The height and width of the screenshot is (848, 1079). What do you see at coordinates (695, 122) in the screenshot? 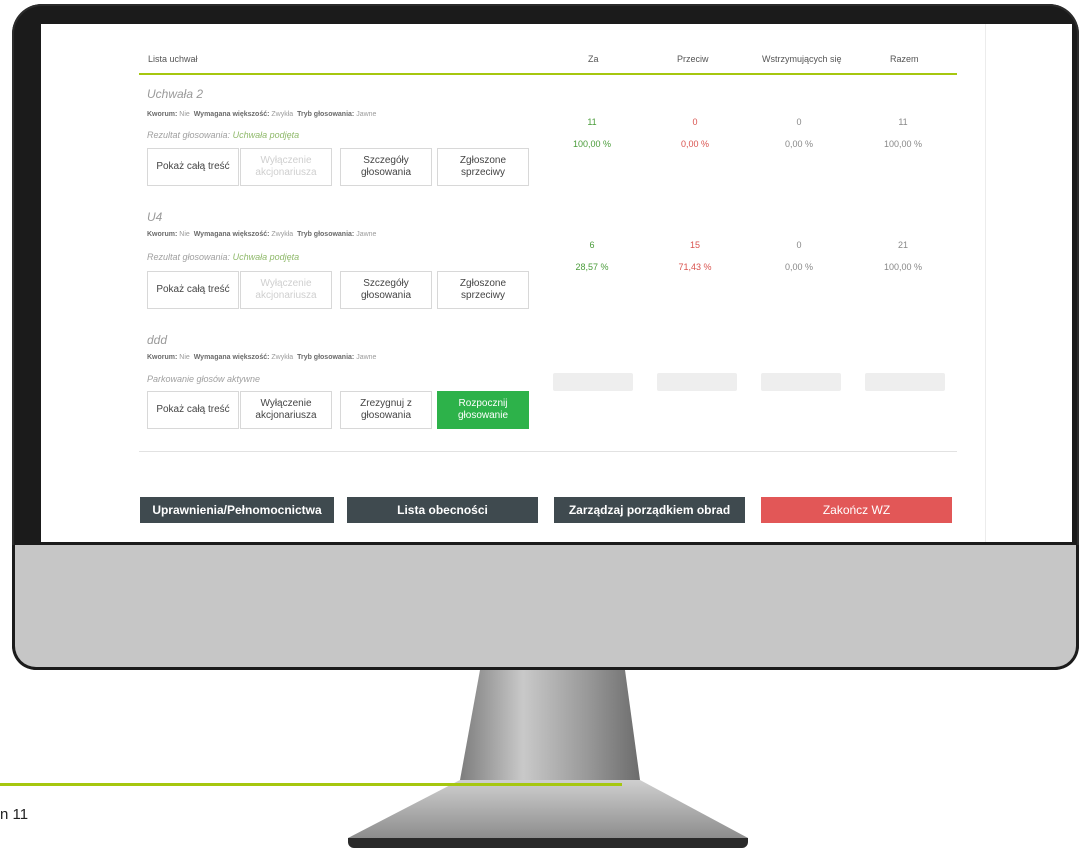
I see `przeciw-count: 0` at bounding box center [695, 122].